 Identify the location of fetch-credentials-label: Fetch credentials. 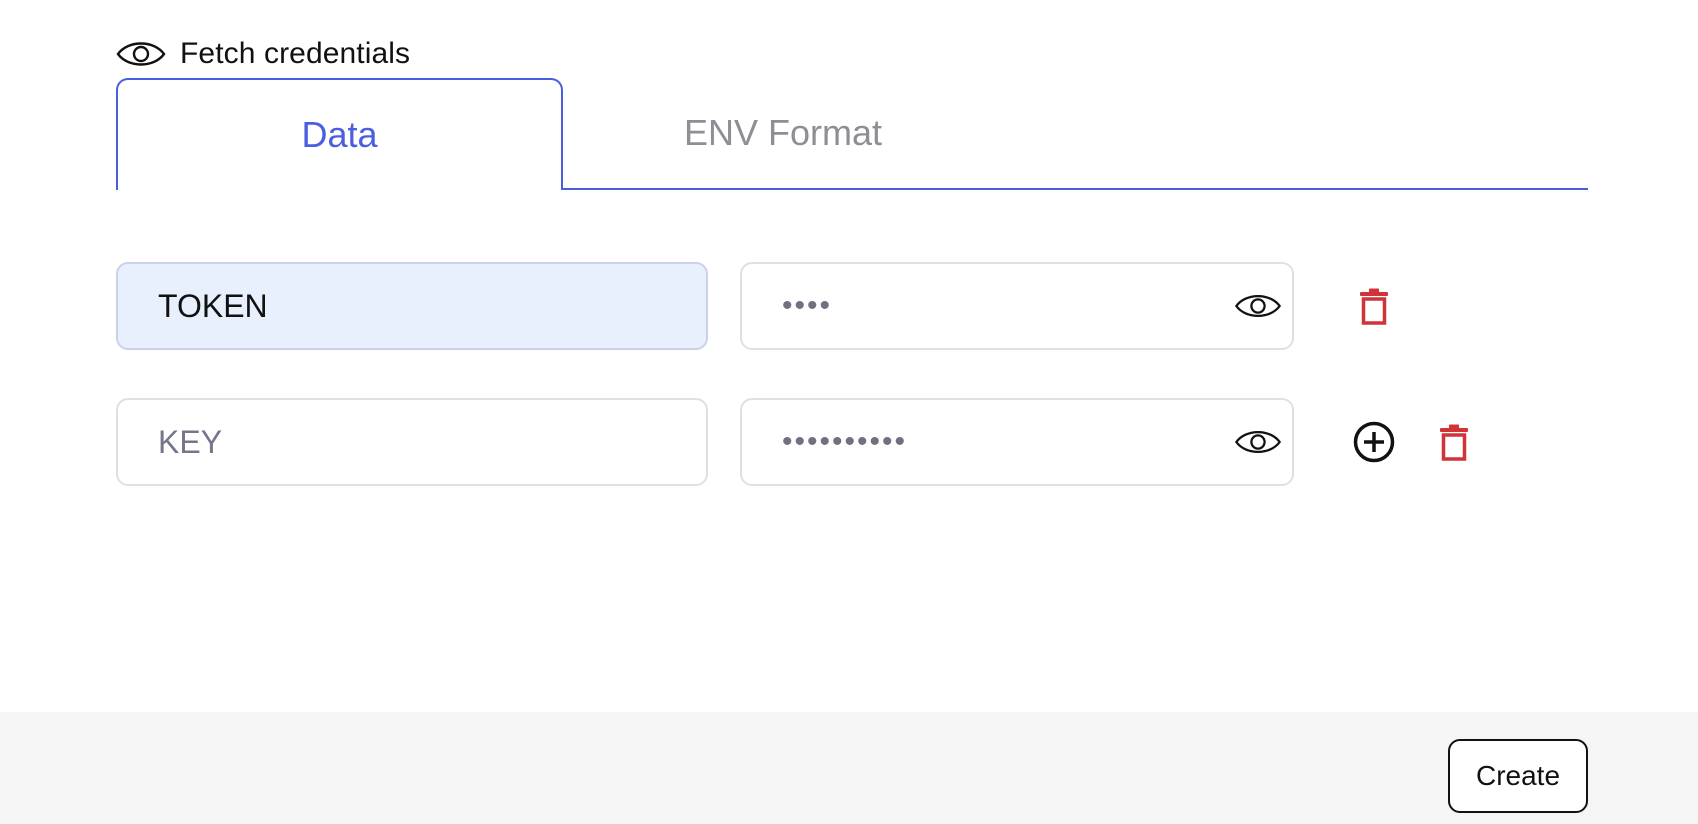
(295, 53).